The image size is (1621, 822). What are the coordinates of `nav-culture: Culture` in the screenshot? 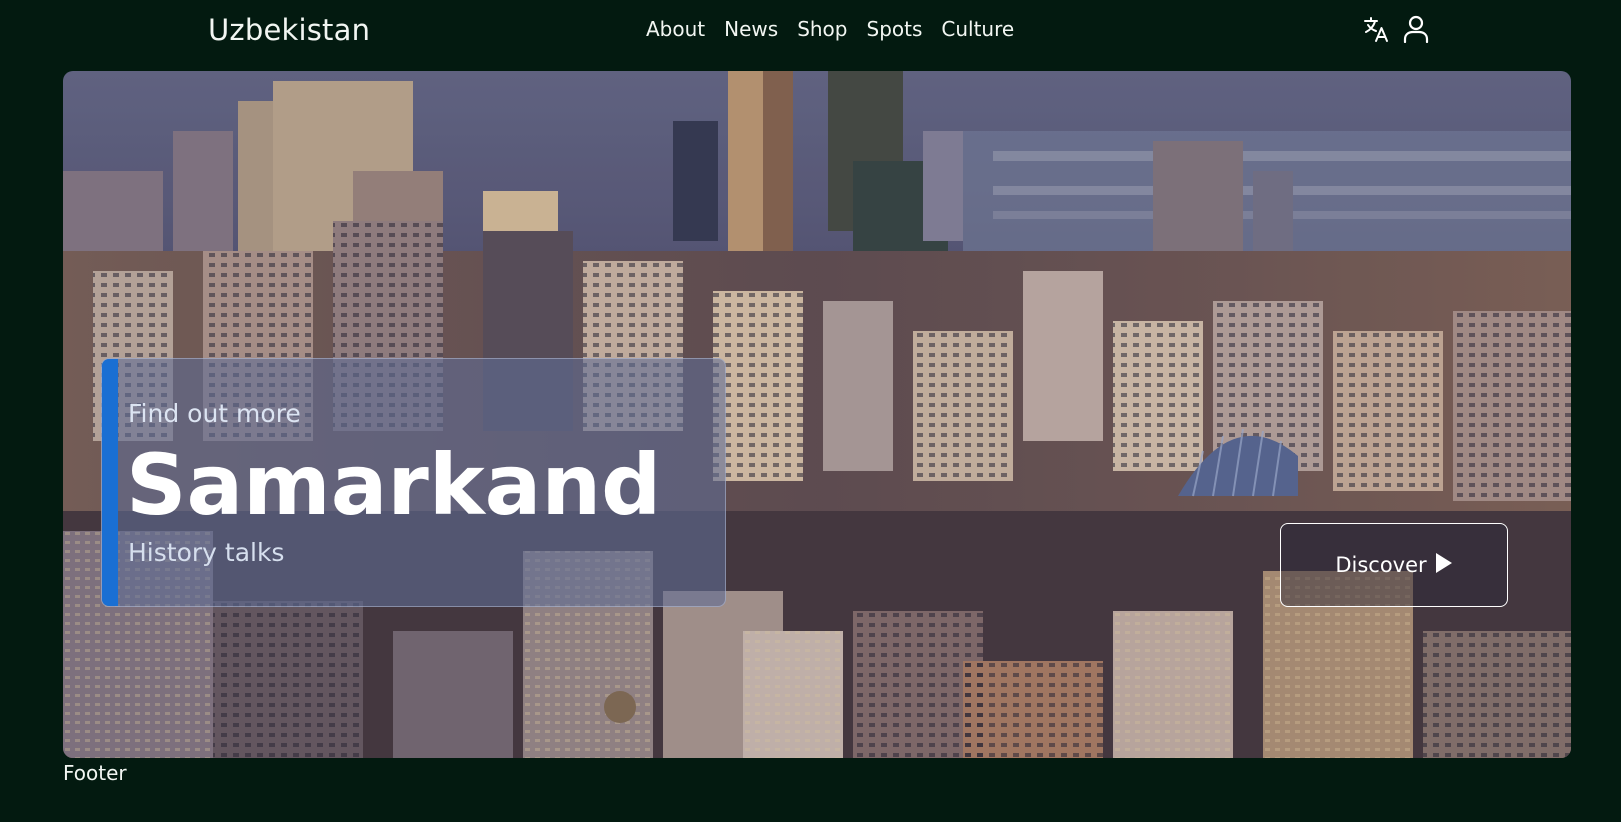 It's located at (977, 29).